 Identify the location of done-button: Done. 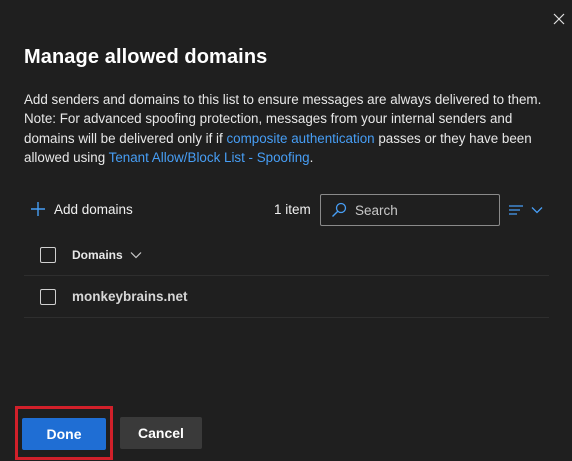
(64, 434).